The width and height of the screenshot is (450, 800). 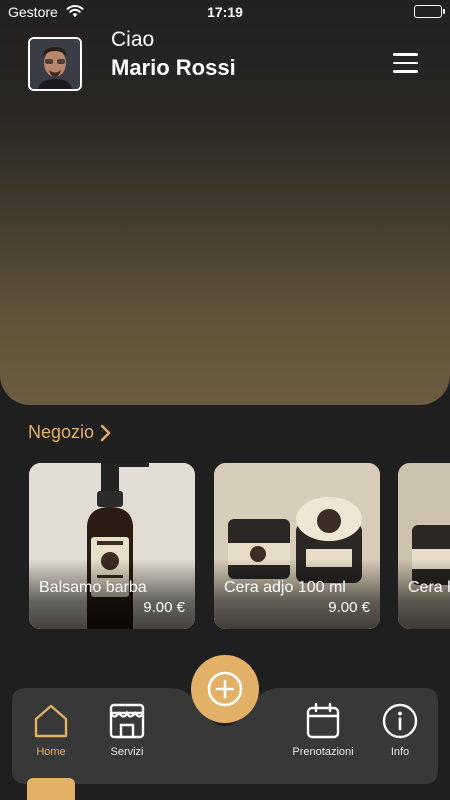 What do you see at coordinates (429, 587) in the screenshot?
I see `product-name: Cera l` at bounding box center [429, 587].